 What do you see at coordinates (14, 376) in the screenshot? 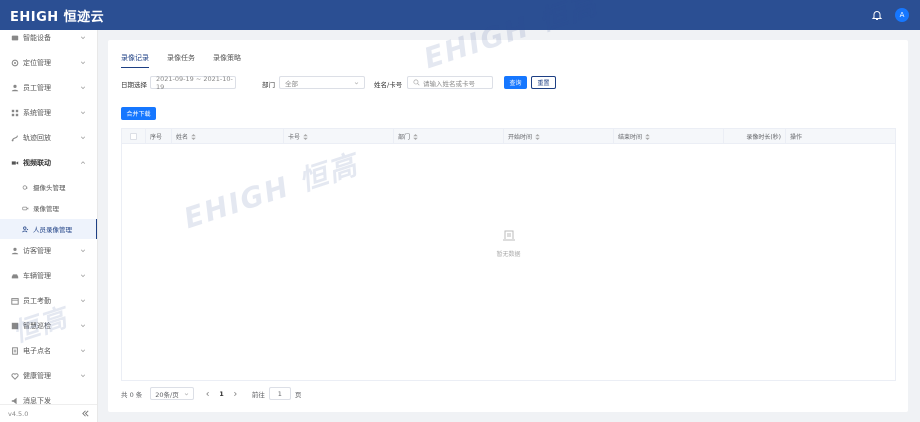
I see `health-icon` at bounding box center [14, 376].